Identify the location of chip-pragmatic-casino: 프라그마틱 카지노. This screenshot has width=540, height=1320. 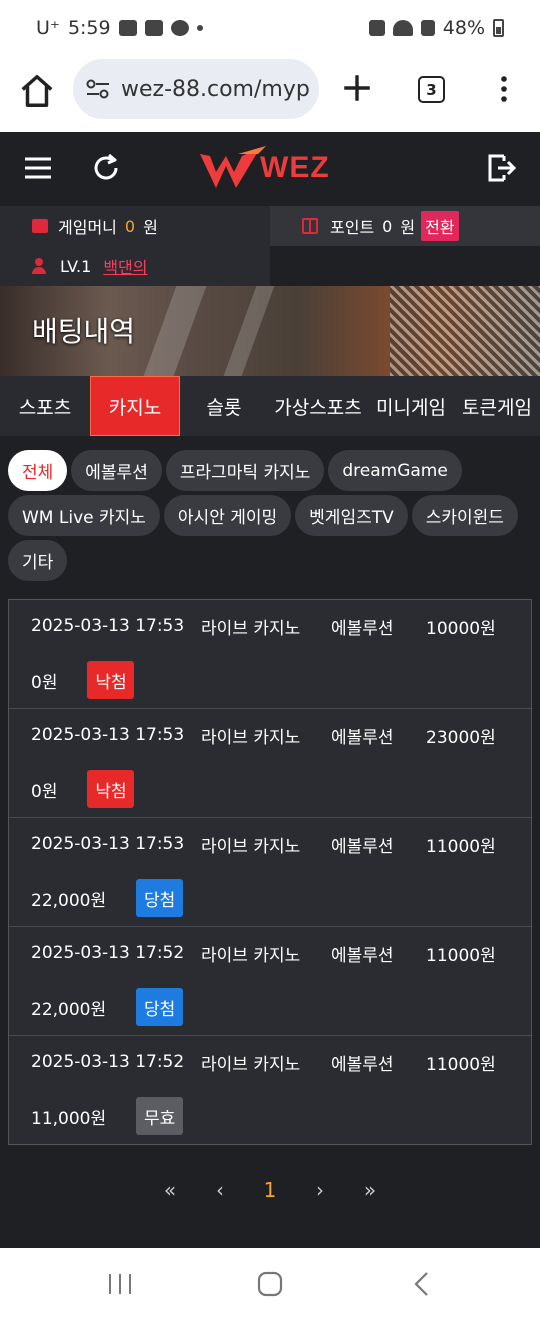
(245, 470).